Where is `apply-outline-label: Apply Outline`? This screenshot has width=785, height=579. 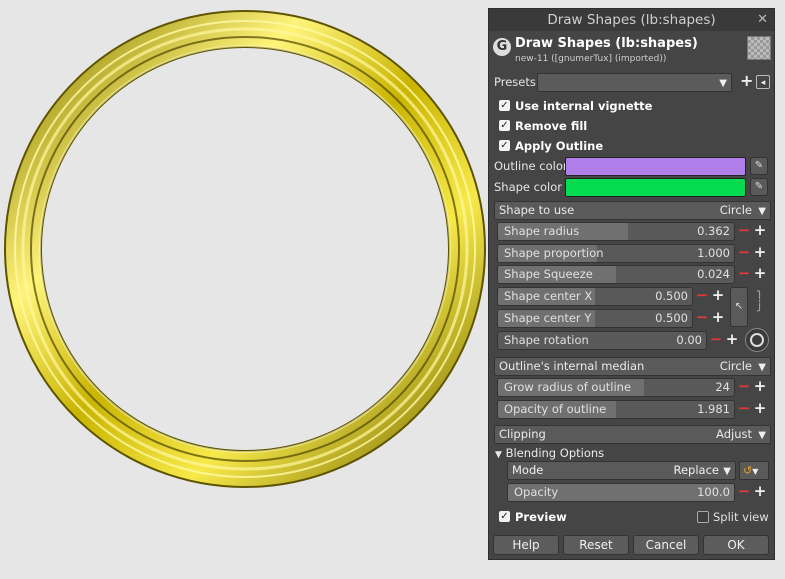
apply-outline-label: Apply Outline is located at coordinates (559, 146).